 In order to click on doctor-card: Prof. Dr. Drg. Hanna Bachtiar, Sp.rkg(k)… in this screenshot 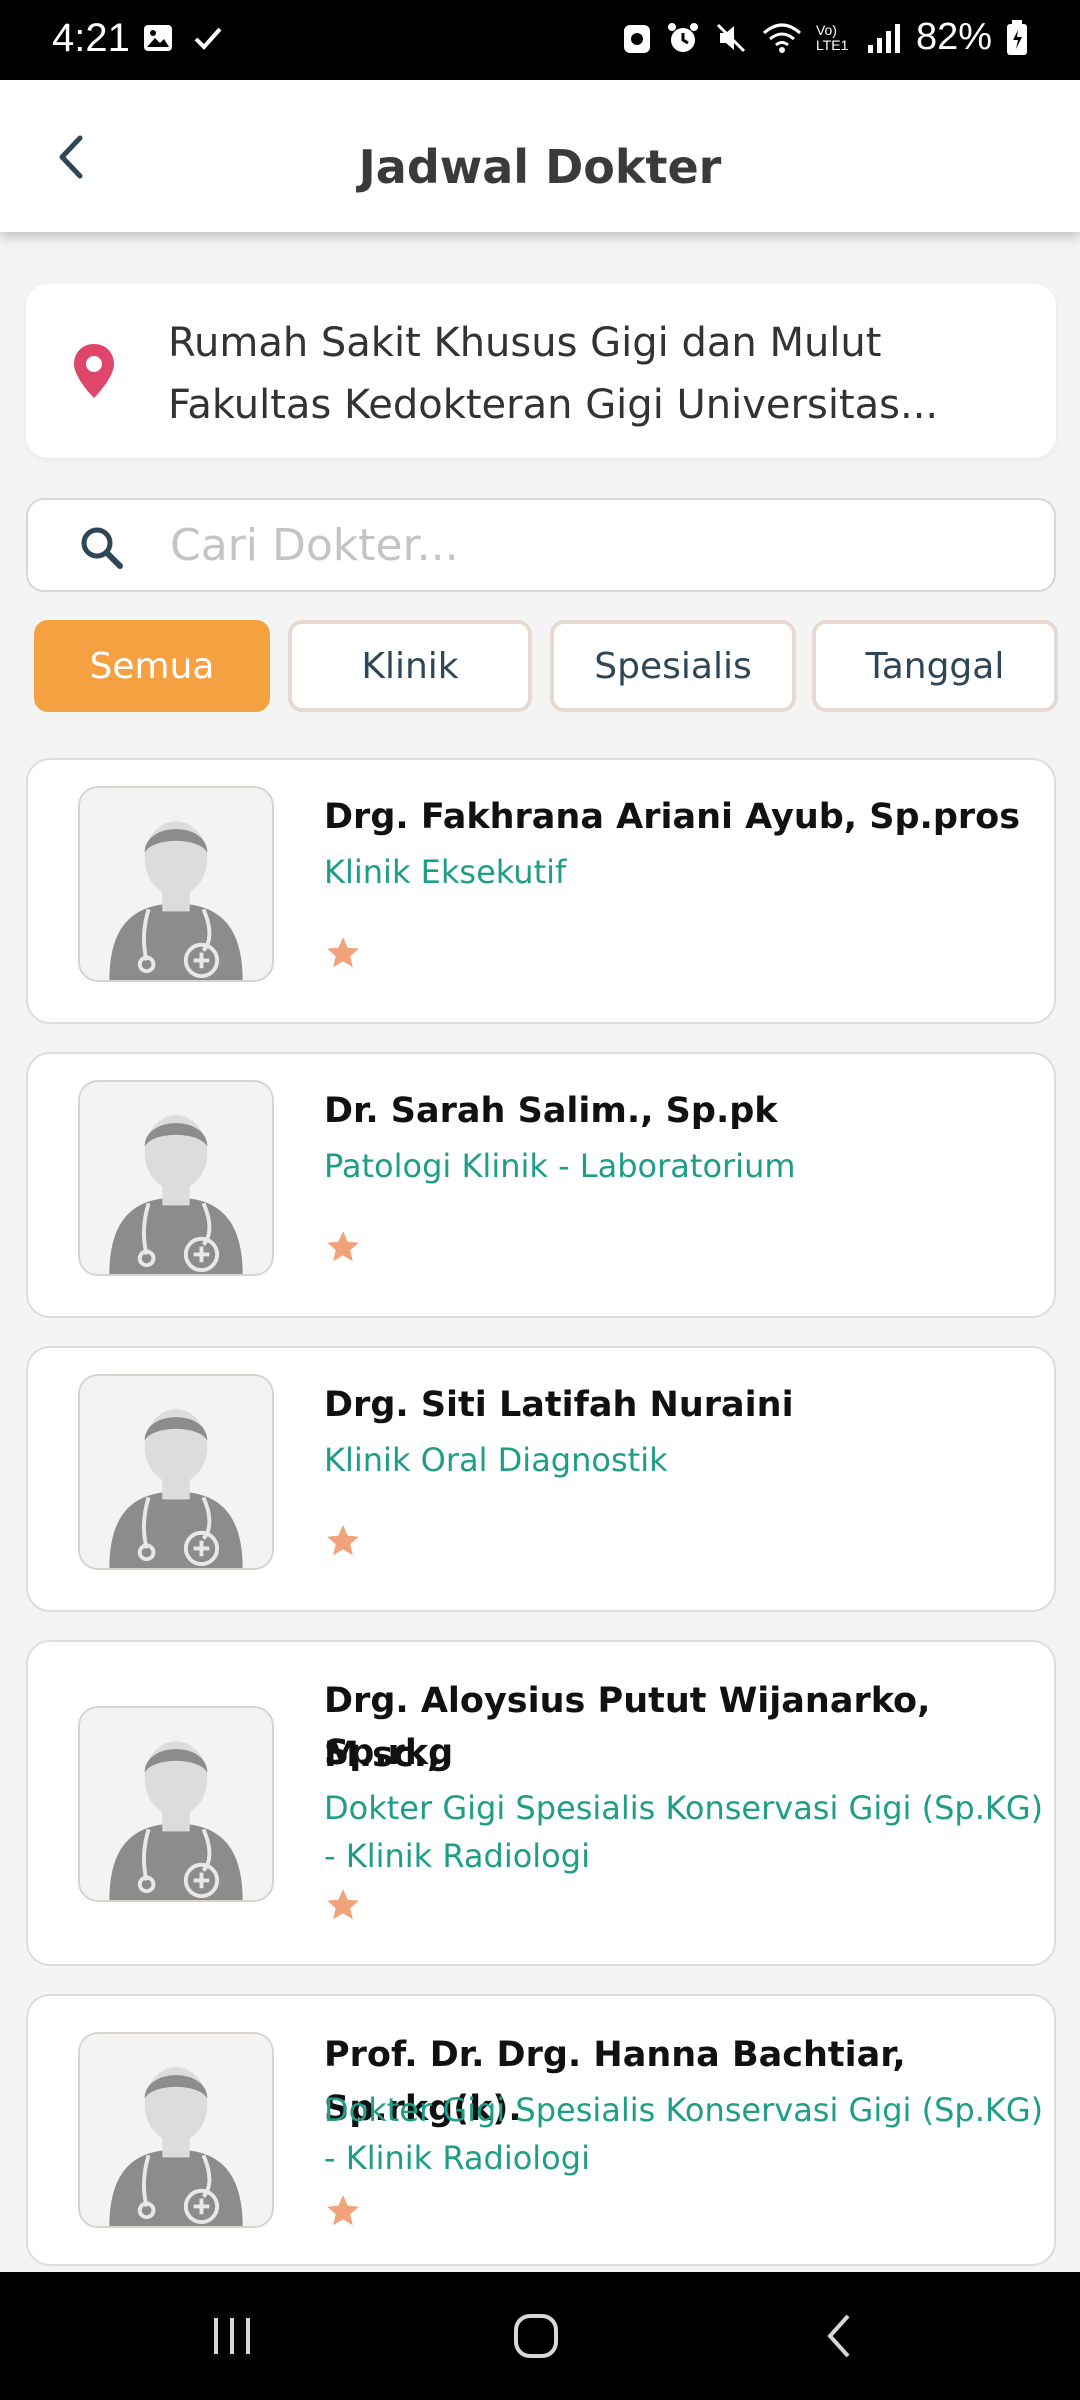, I will do `click(541, 2130)`.